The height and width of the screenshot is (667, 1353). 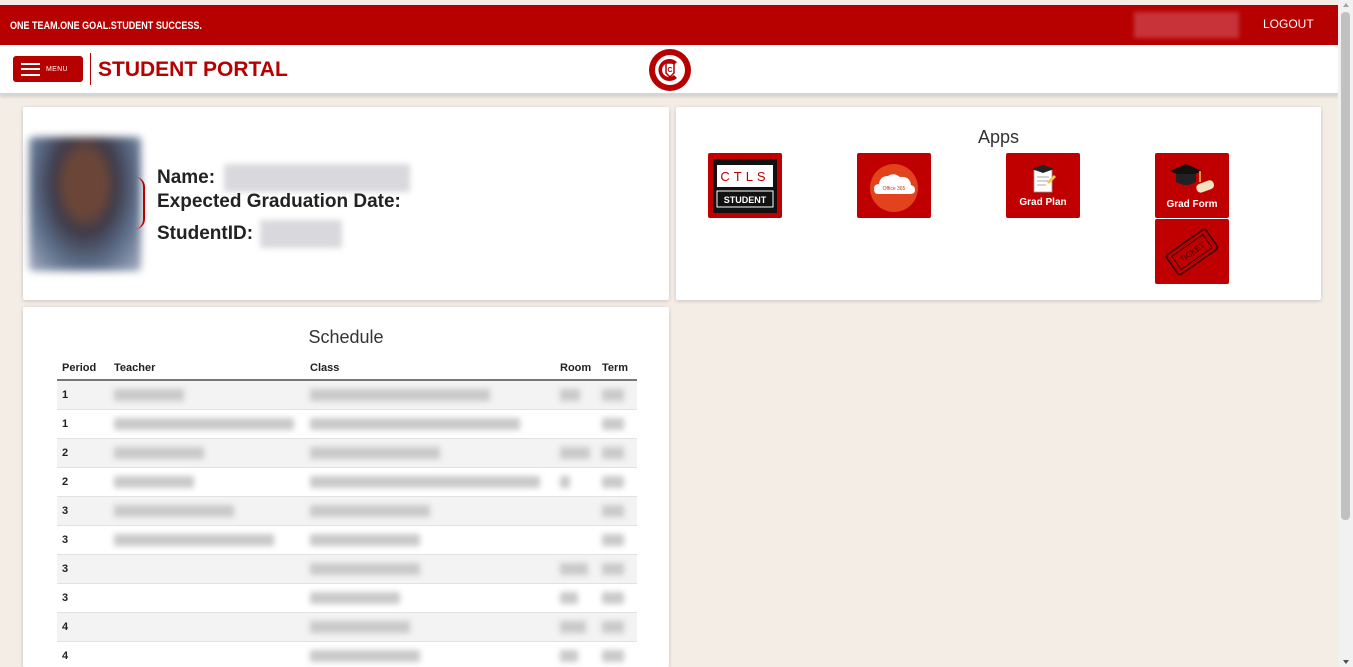 I want to click on app-tile-grad-form: Grad Form, so click(x=1192, y=185).